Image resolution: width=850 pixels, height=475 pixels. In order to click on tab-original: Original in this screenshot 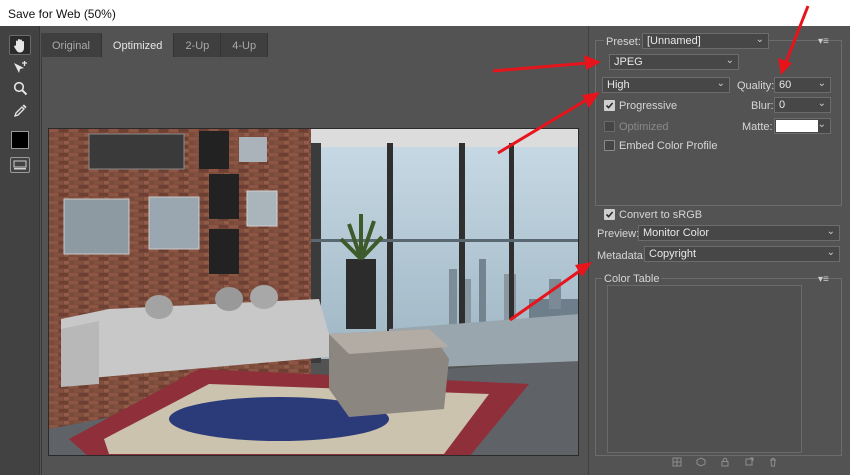, I will do `click(71, 45)`.